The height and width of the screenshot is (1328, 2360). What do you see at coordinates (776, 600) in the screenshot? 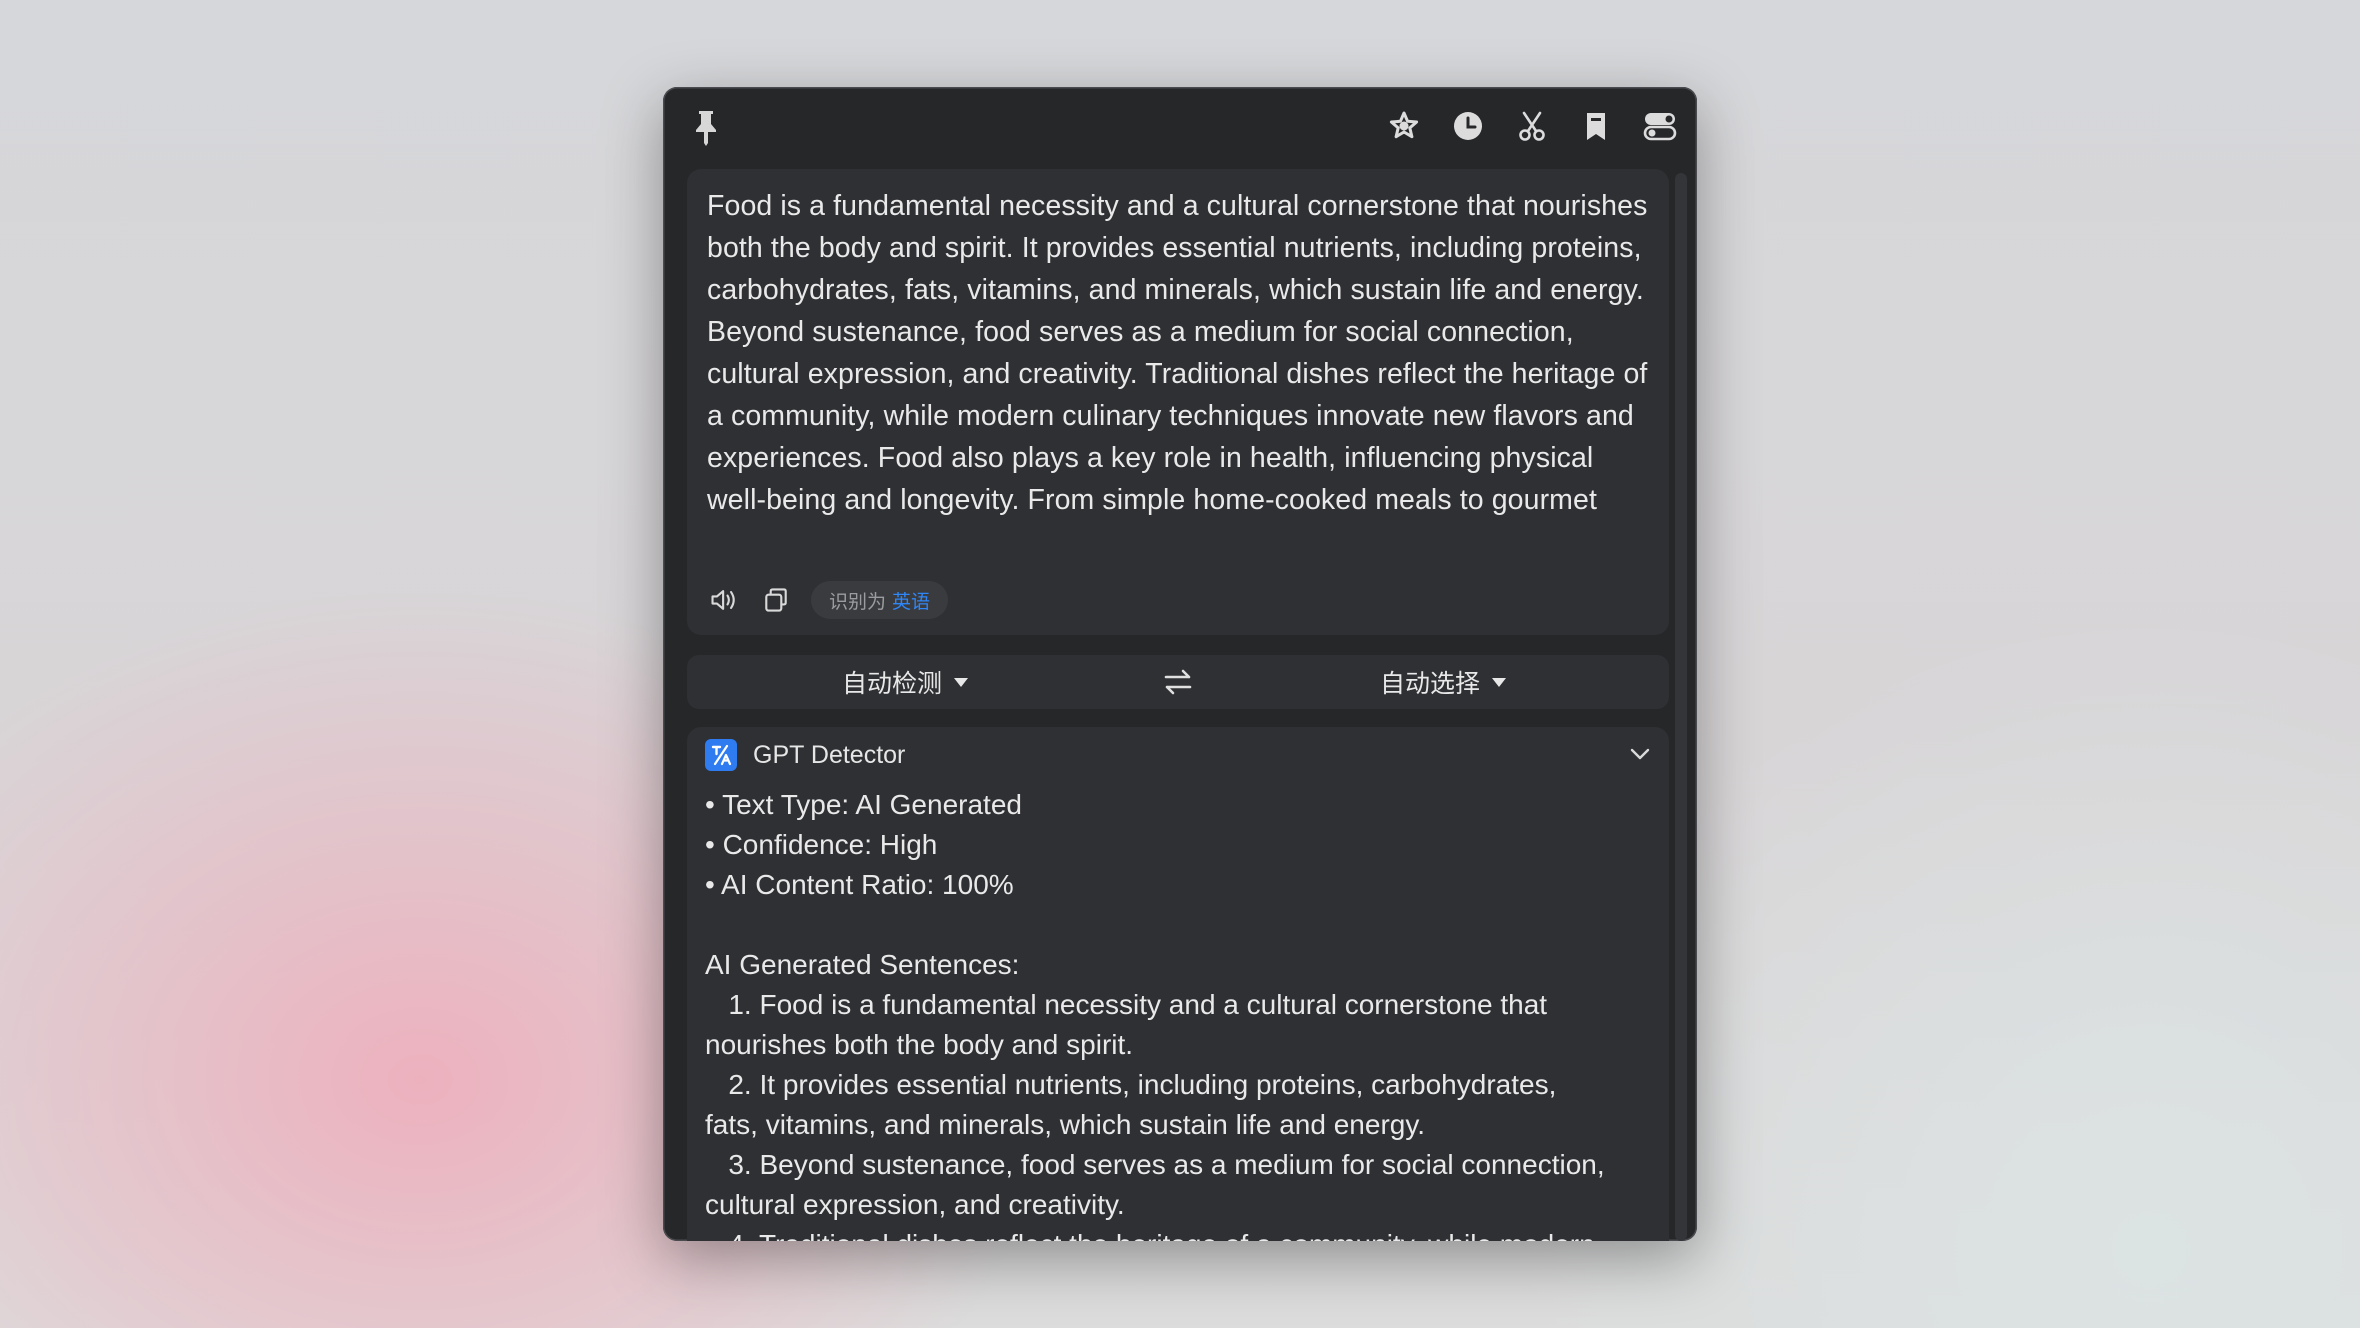
I see `copy-icon` at bounding box center [776, 600].